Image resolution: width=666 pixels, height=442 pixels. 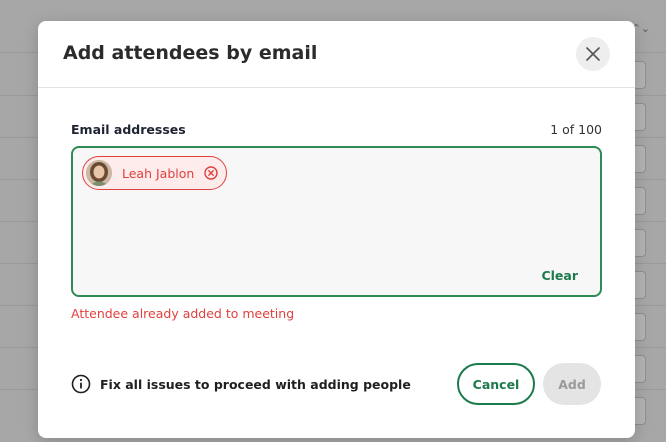 I want to click on clear-button: Clear, so click(x=559, y=275).